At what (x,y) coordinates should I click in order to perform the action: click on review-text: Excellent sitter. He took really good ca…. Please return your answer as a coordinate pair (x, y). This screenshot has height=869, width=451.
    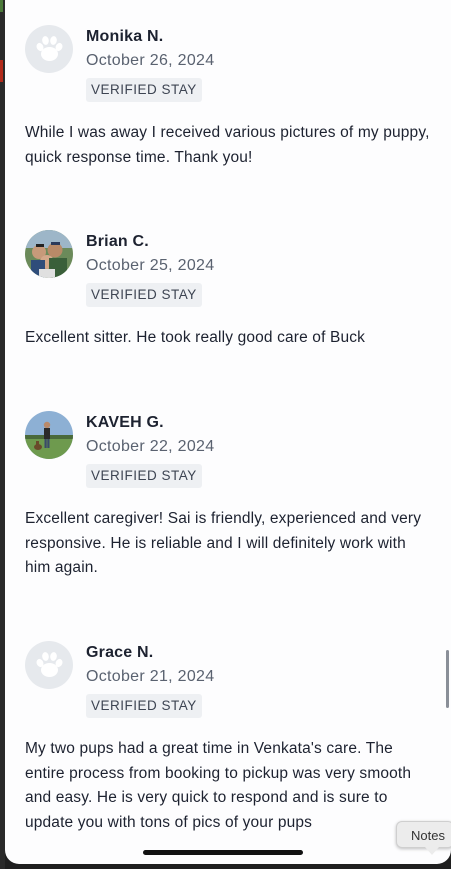
    Looking at the image, I should click on (195, 337).